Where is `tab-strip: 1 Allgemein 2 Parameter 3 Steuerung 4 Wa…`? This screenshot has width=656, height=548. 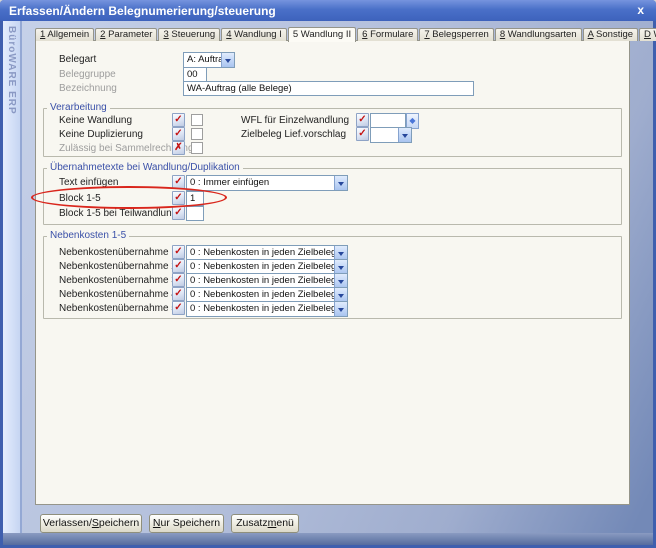
tab-strip: 1 Allgemein 2 Parameter 3 Steuerung 4 Wa… is located at coordinates (345, 34).